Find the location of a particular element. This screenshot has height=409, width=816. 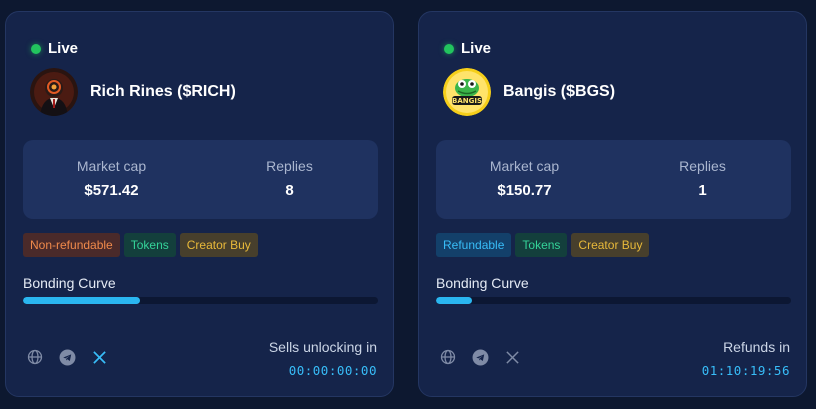

market-cap-stat: Market cap $571.42 is located at coordinates (111, 178).